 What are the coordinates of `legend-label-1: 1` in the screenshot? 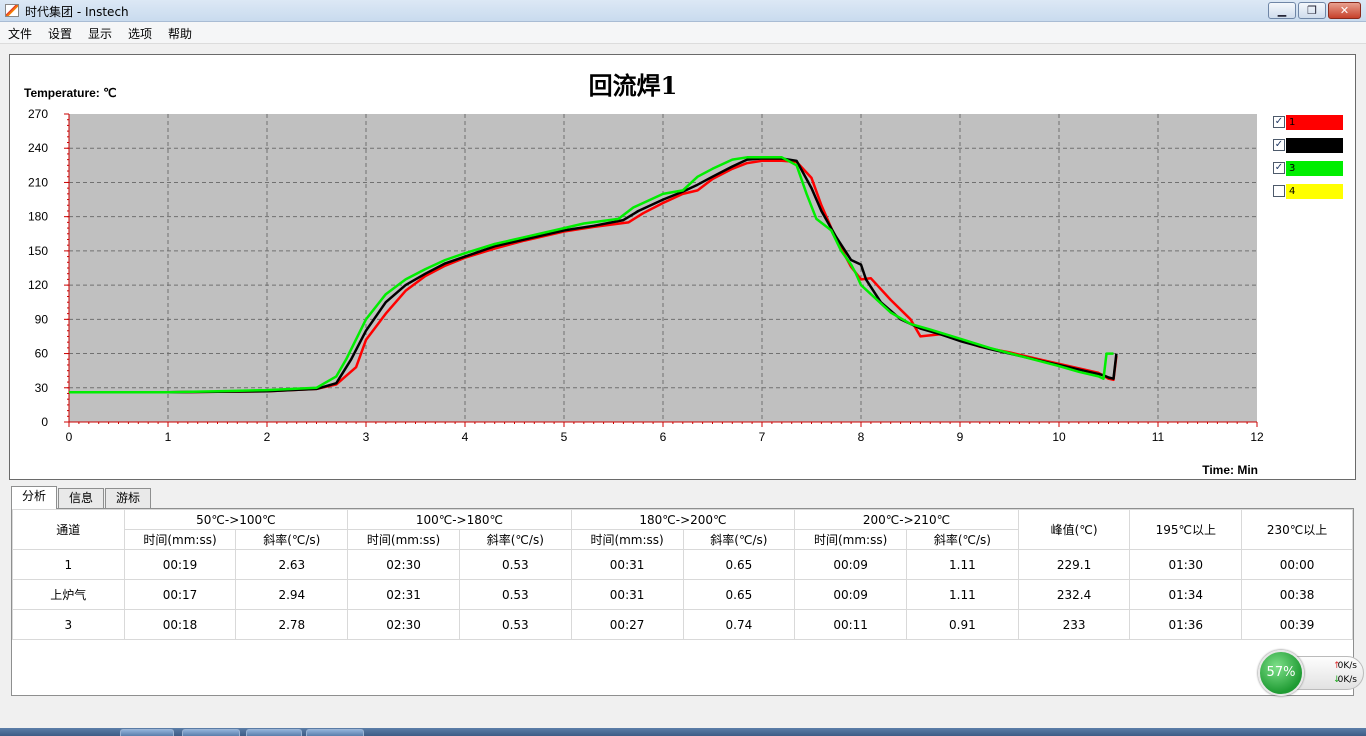 It's located at (1314, 122).